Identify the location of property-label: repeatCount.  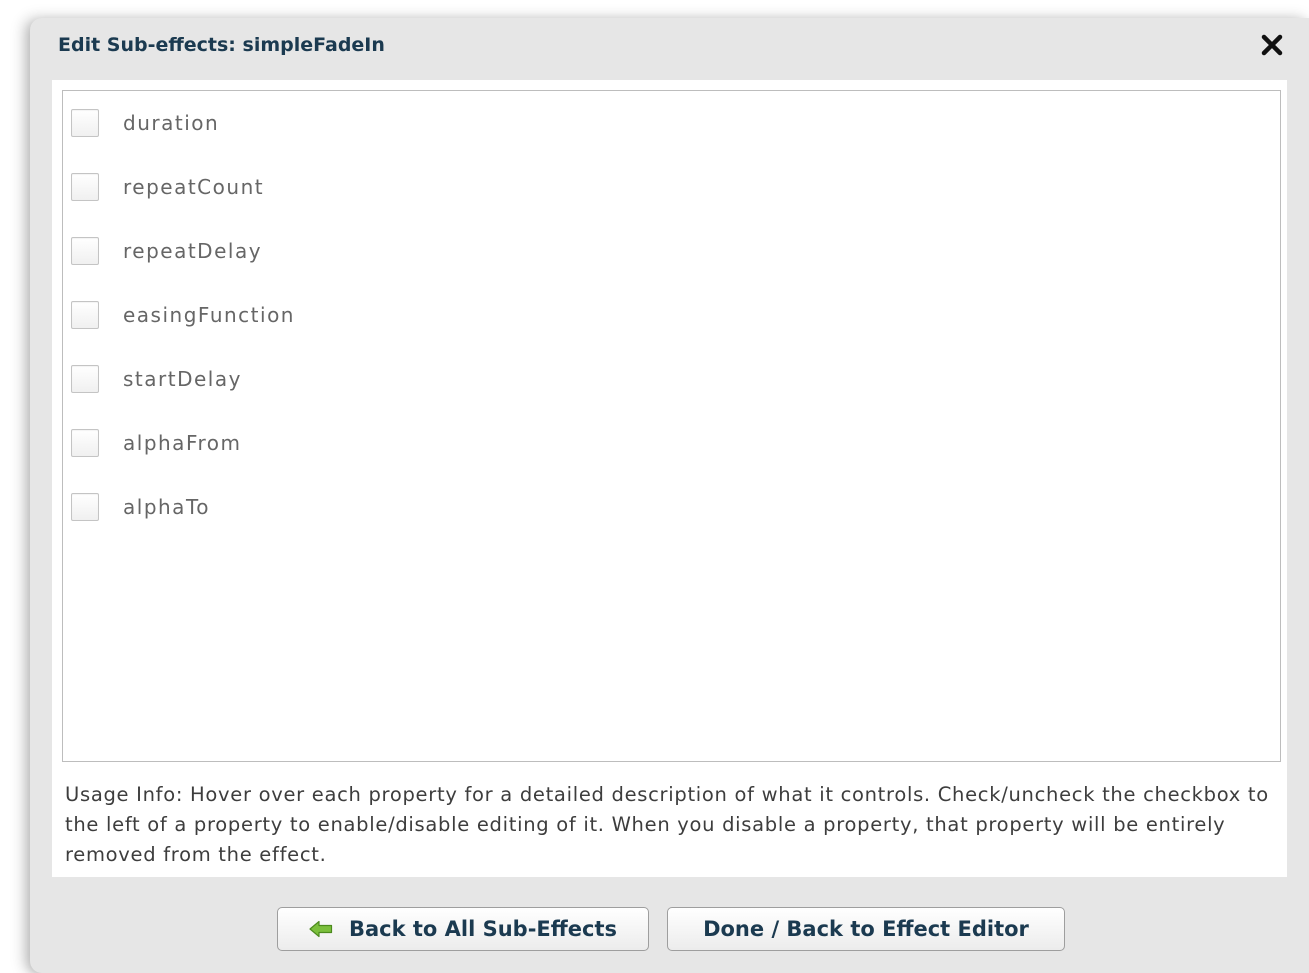
(194, 187).